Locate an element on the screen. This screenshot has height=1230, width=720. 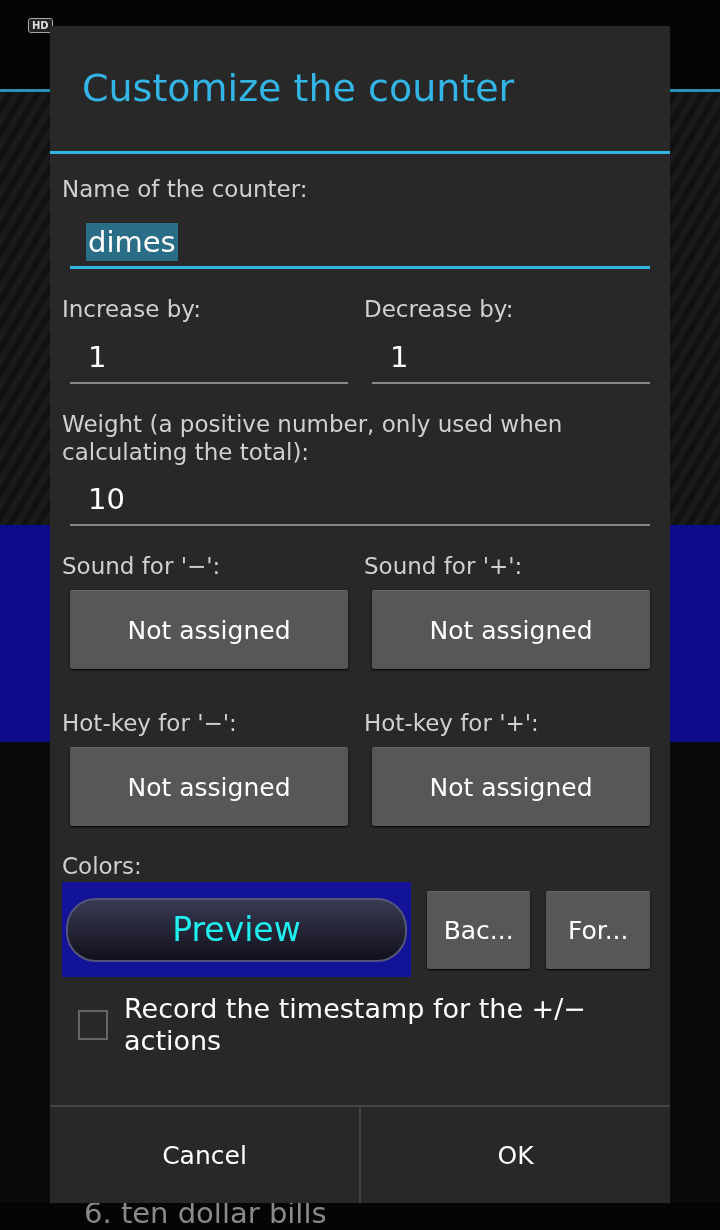
cancel-button: Cancel is located at coordinates (204, 1155).